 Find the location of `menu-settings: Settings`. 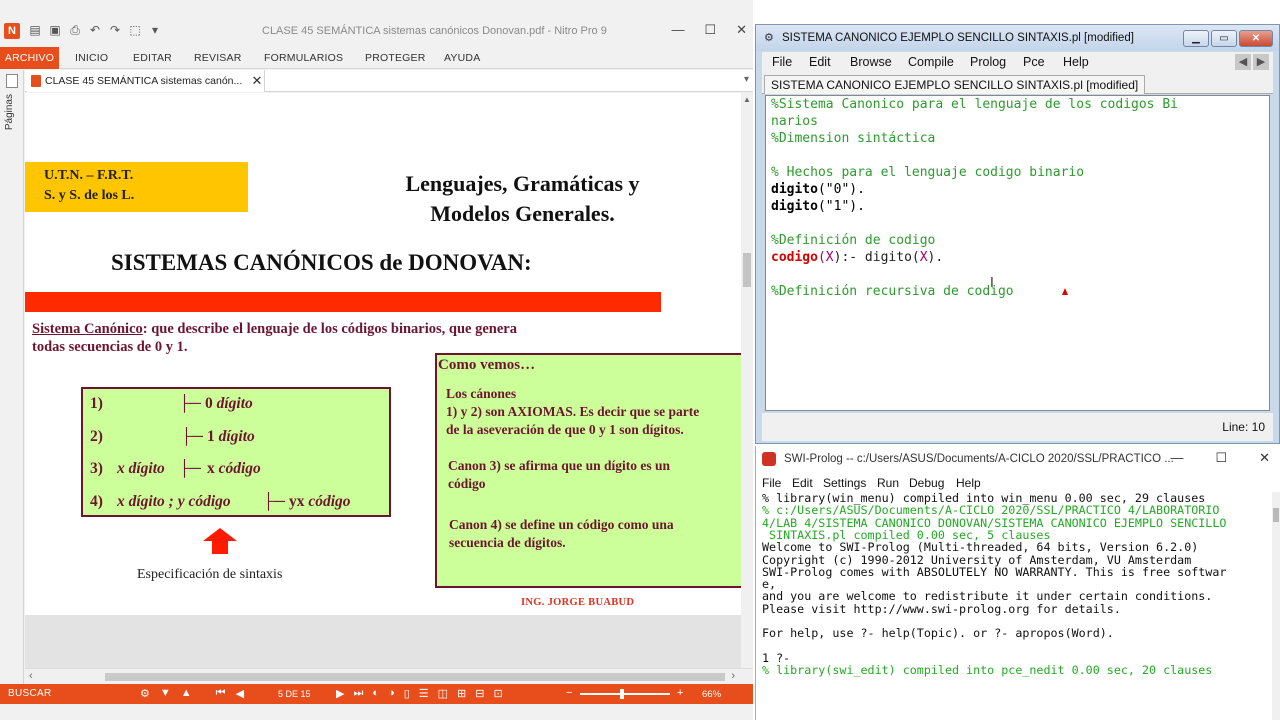

menu-settings: Settings is located at coordinates (844, 483).